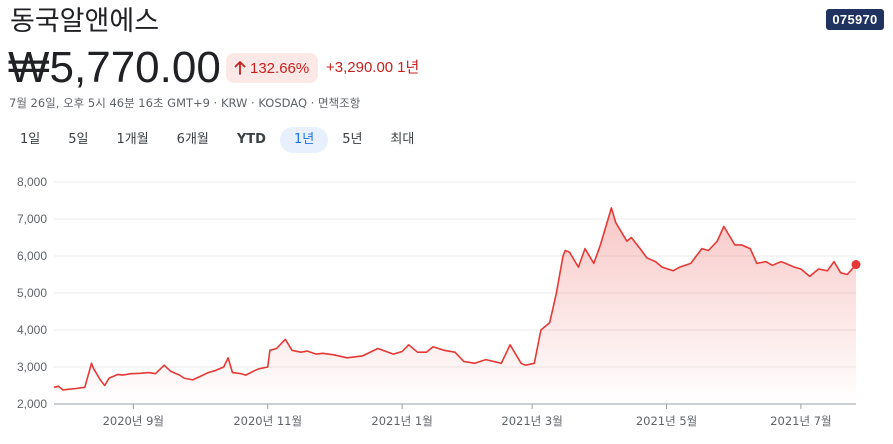  I want to click on arrow-up-icon, so click(240, 68).